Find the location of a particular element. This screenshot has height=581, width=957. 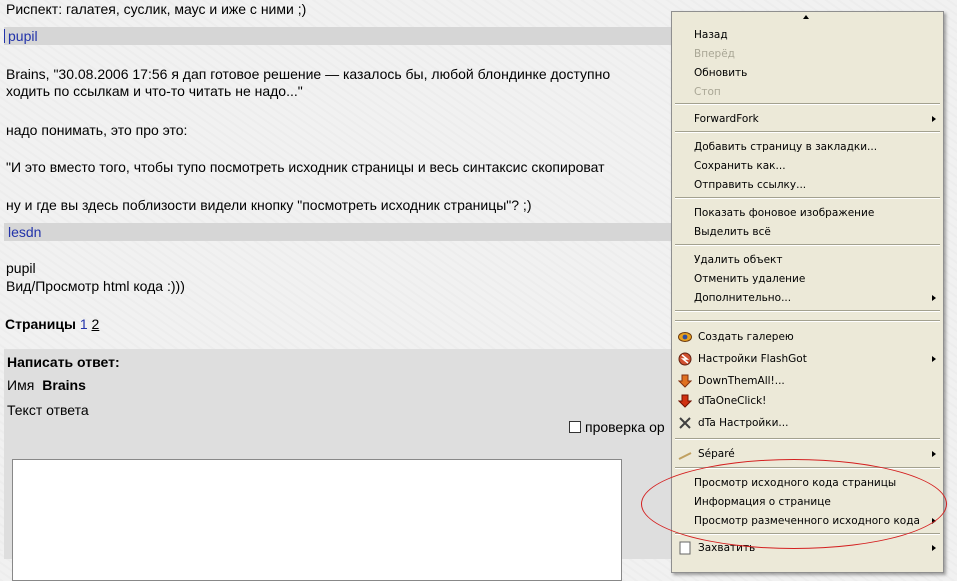

author-bar: pupil is located at coordinates (354, 36).